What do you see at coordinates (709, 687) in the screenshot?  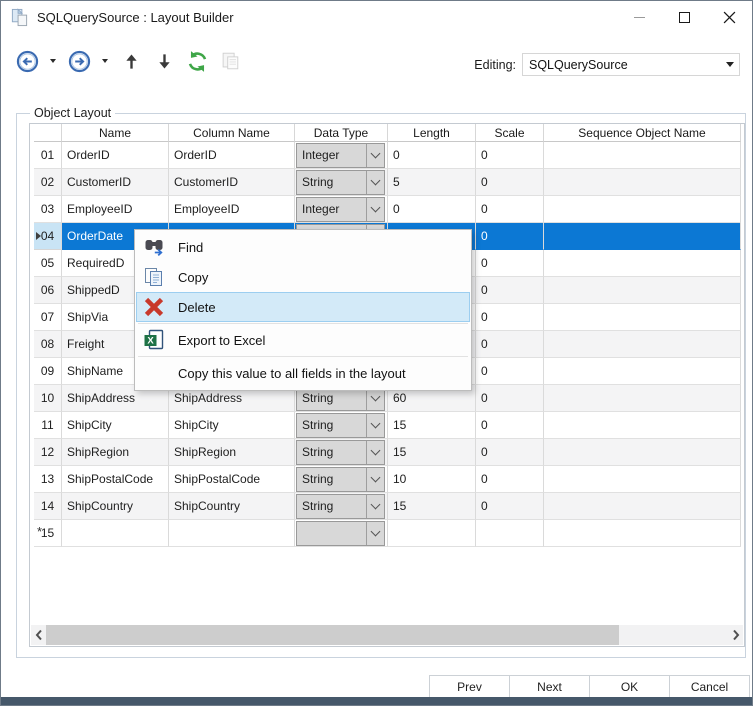 I see `cancel-button: Cancel` at bounding box center [709, 687].